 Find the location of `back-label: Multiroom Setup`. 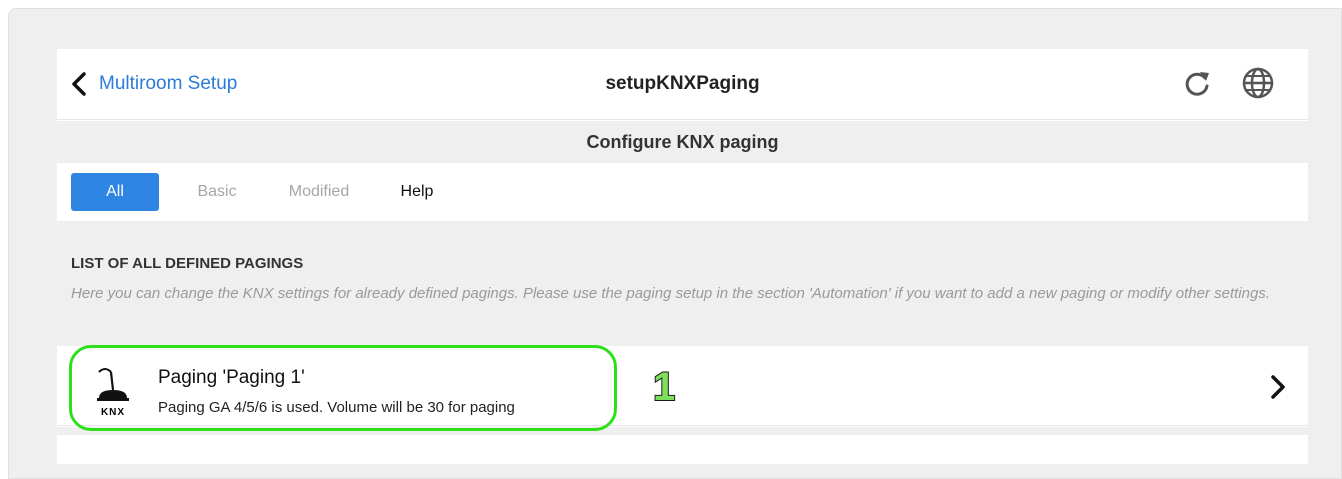

back-label: Multiroom Setup is located at coordinates (168, 83).